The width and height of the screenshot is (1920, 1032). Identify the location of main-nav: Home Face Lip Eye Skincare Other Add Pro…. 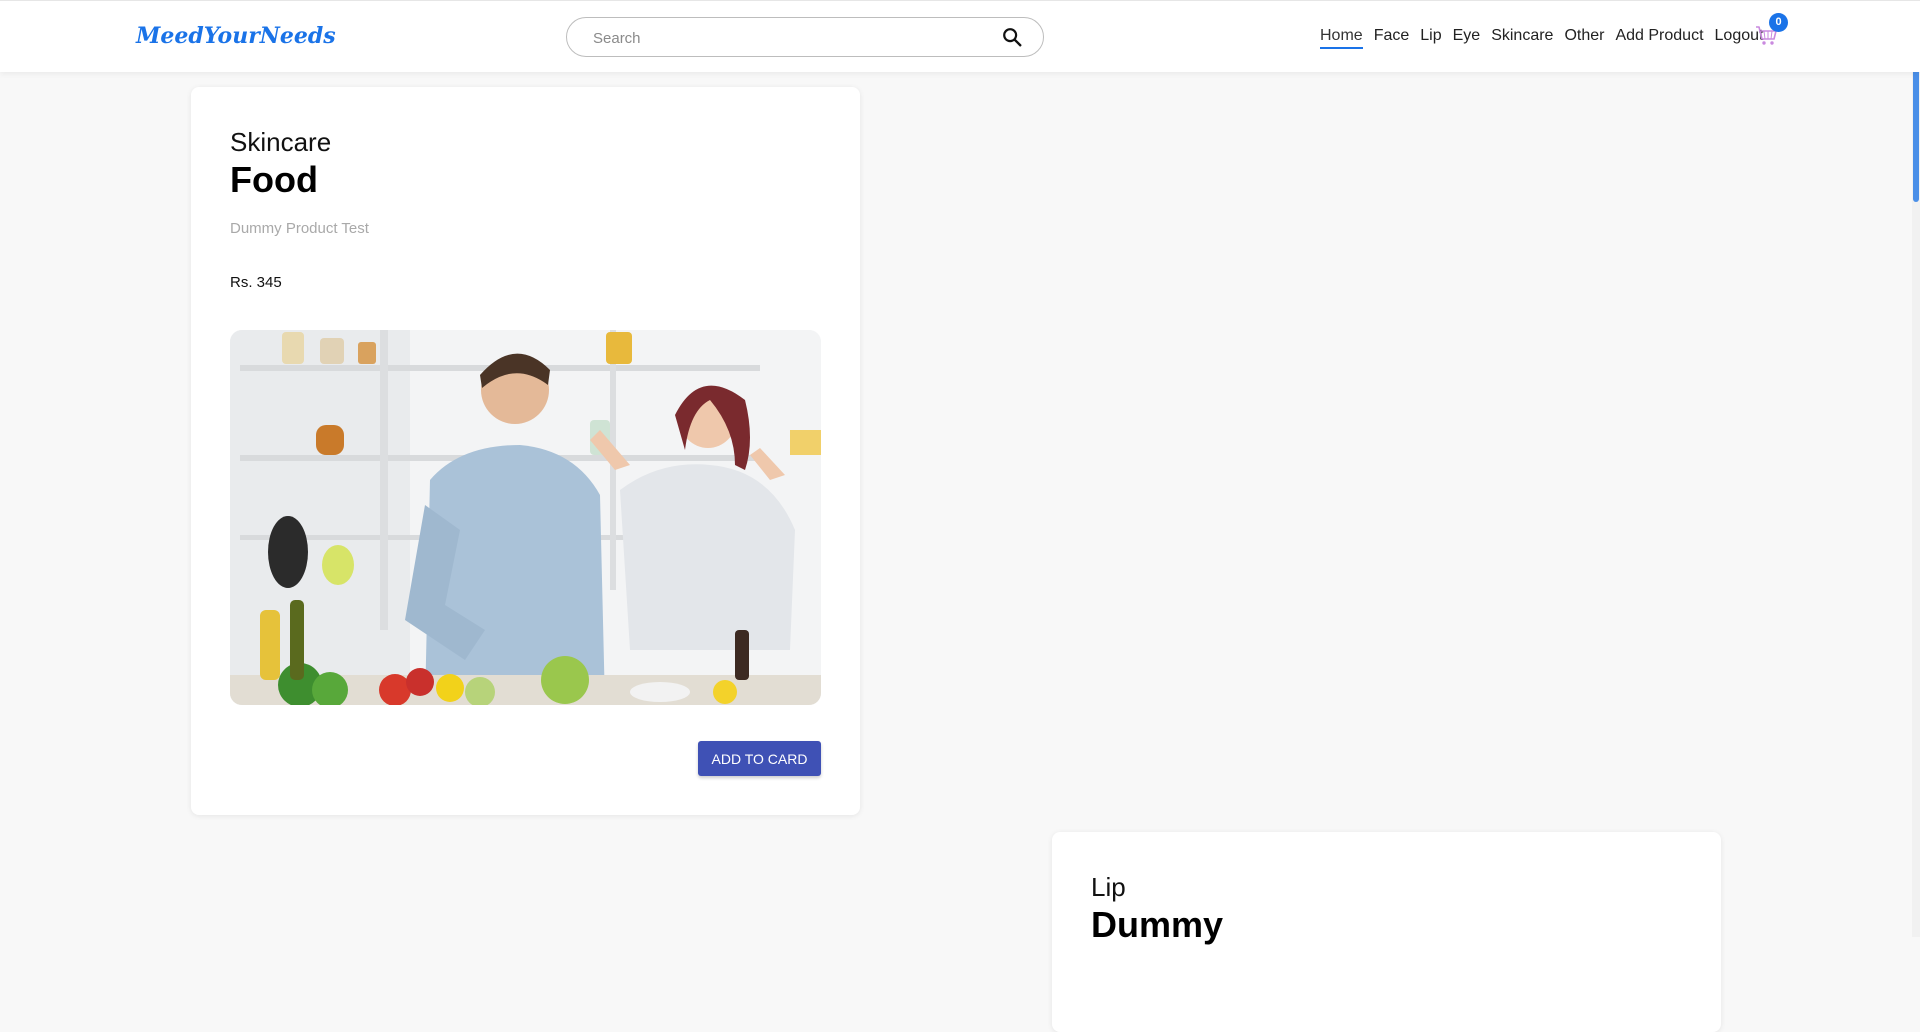
(1541, 37).